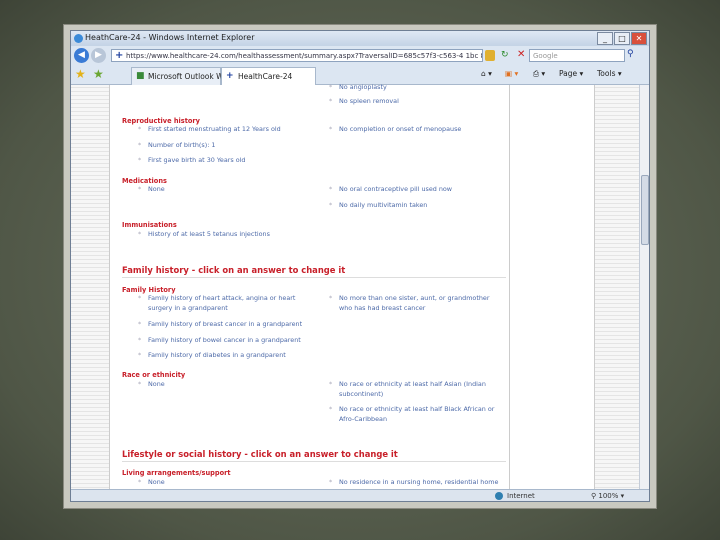  I want to click on list-item: No completion or onset of menopause, so click(395, 130).